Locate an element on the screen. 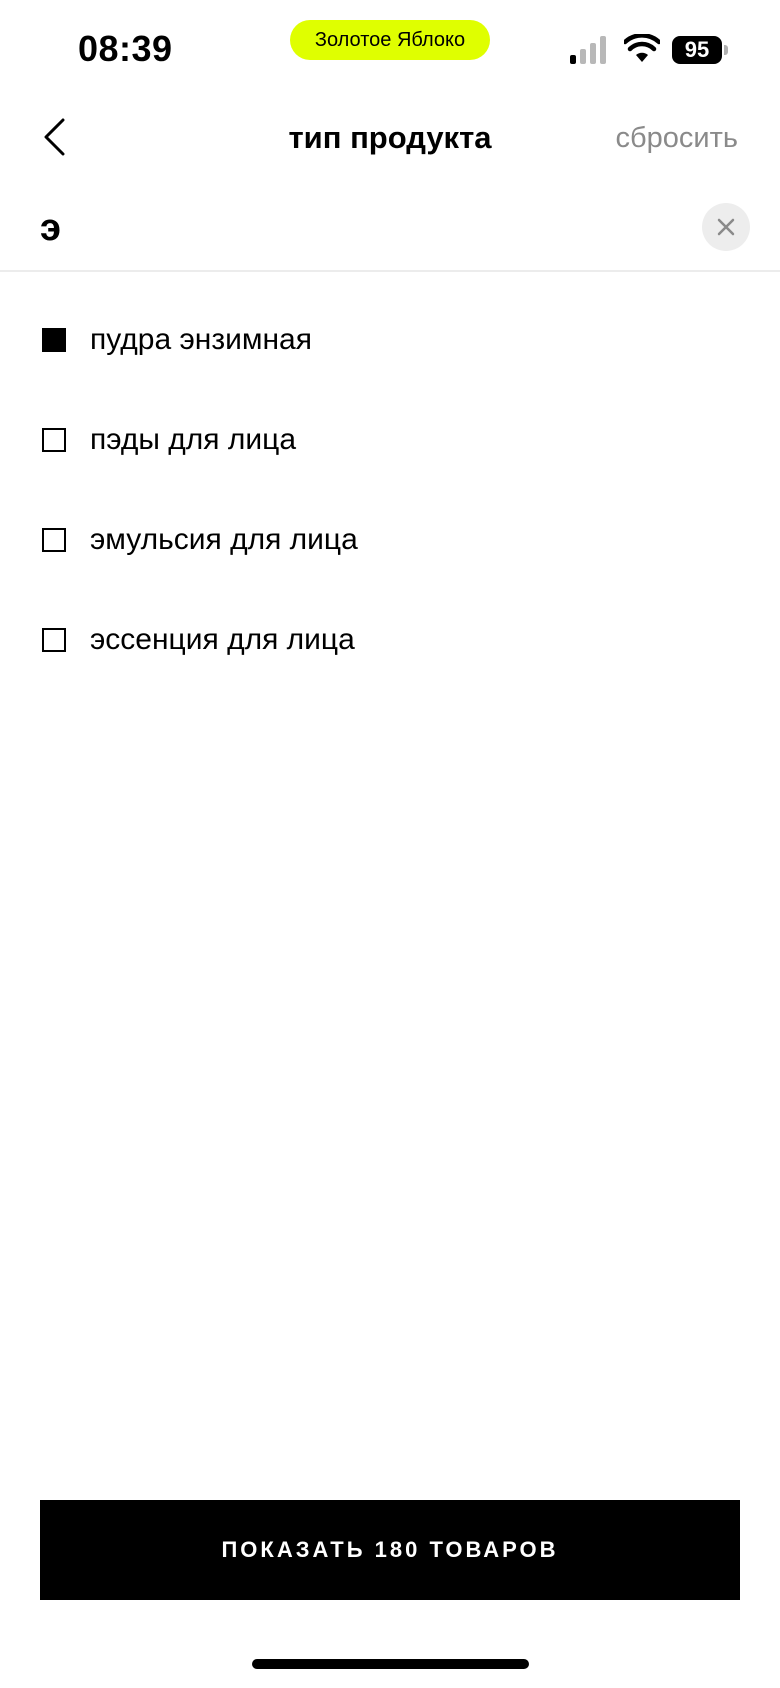 This screenshot has height=1688, width=780. list-item: пэды для лица is located at coordinates (390, 440).